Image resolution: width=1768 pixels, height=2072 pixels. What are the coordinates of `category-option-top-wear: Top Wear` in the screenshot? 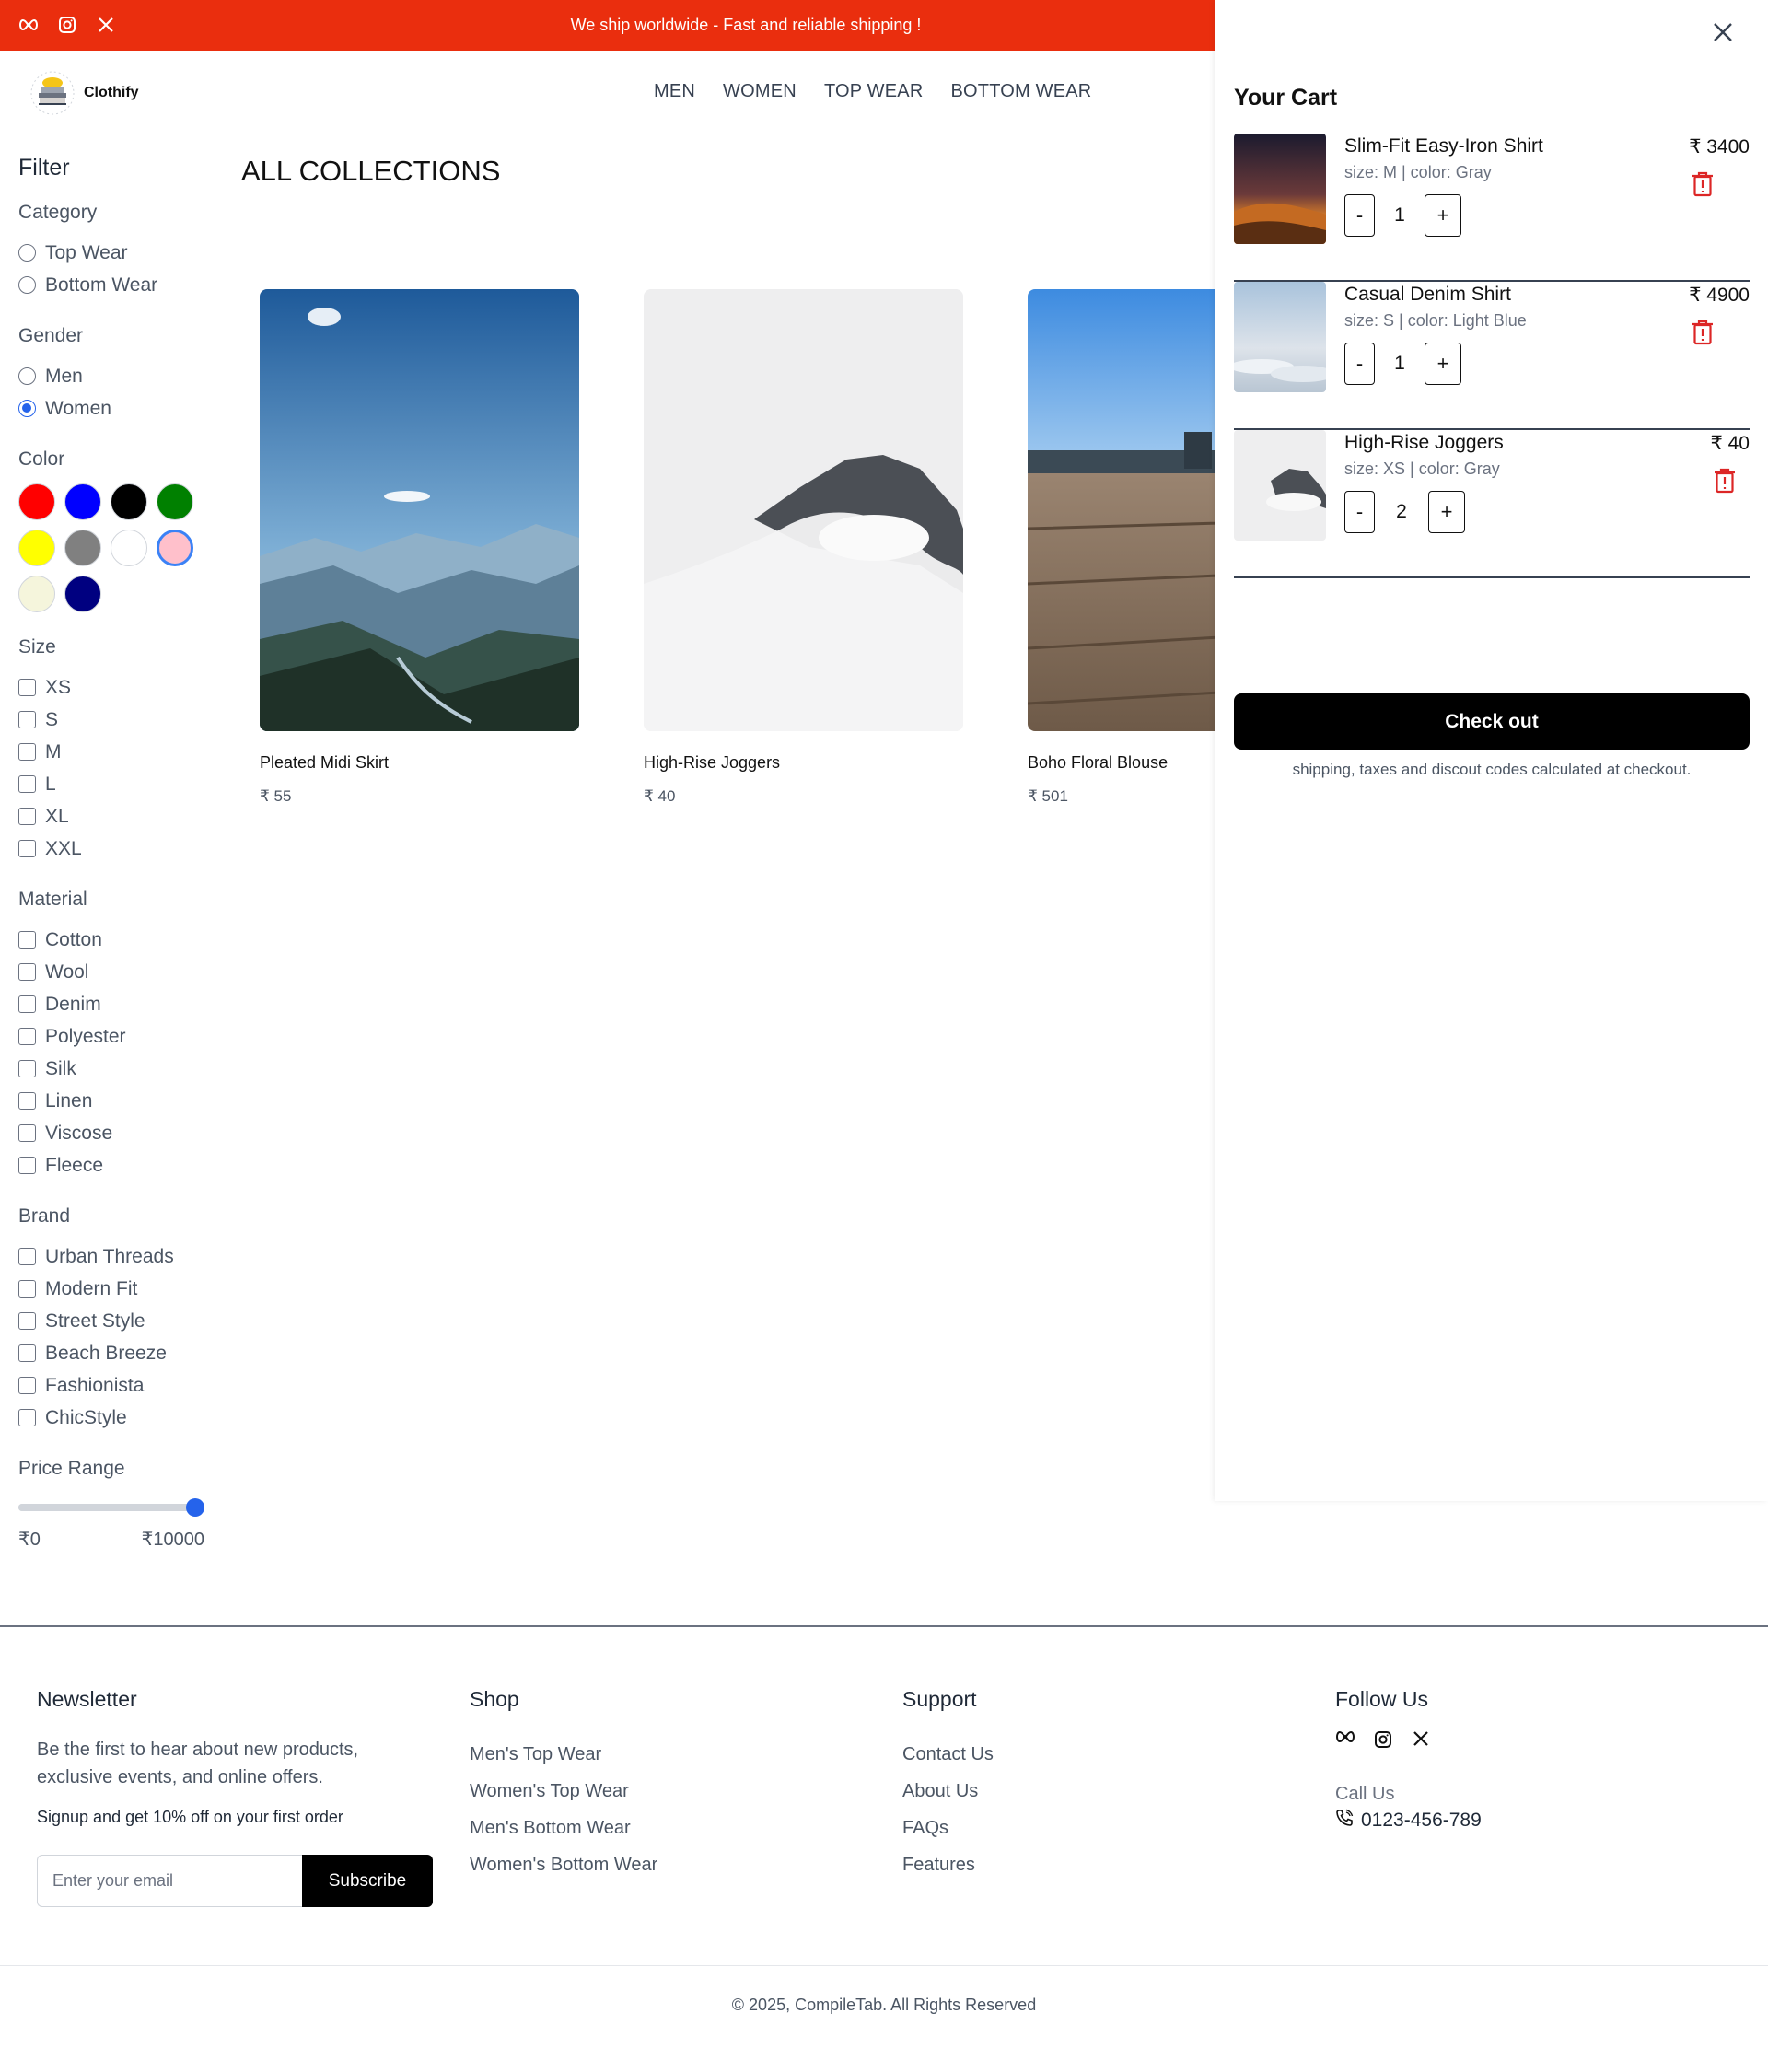 It's located at (119, 253).